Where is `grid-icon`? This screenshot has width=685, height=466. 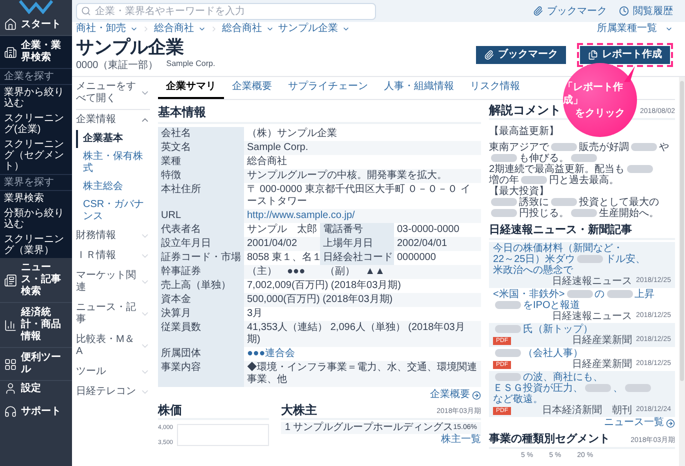
grid-icon is located at coordinates (10, 364).